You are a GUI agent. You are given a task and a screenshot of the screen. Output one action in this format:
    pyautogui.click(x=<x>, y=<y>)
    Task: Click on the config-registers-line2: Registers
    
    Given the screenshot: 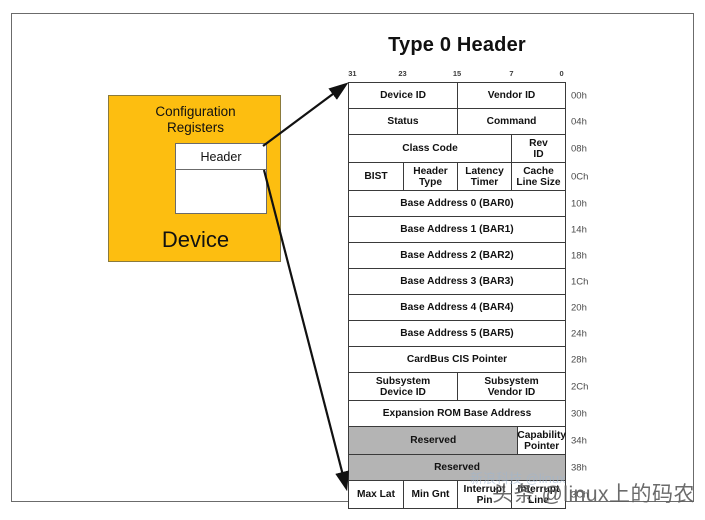 What is the action you would take?
    pyautogui.click(x=195, y=127)
    